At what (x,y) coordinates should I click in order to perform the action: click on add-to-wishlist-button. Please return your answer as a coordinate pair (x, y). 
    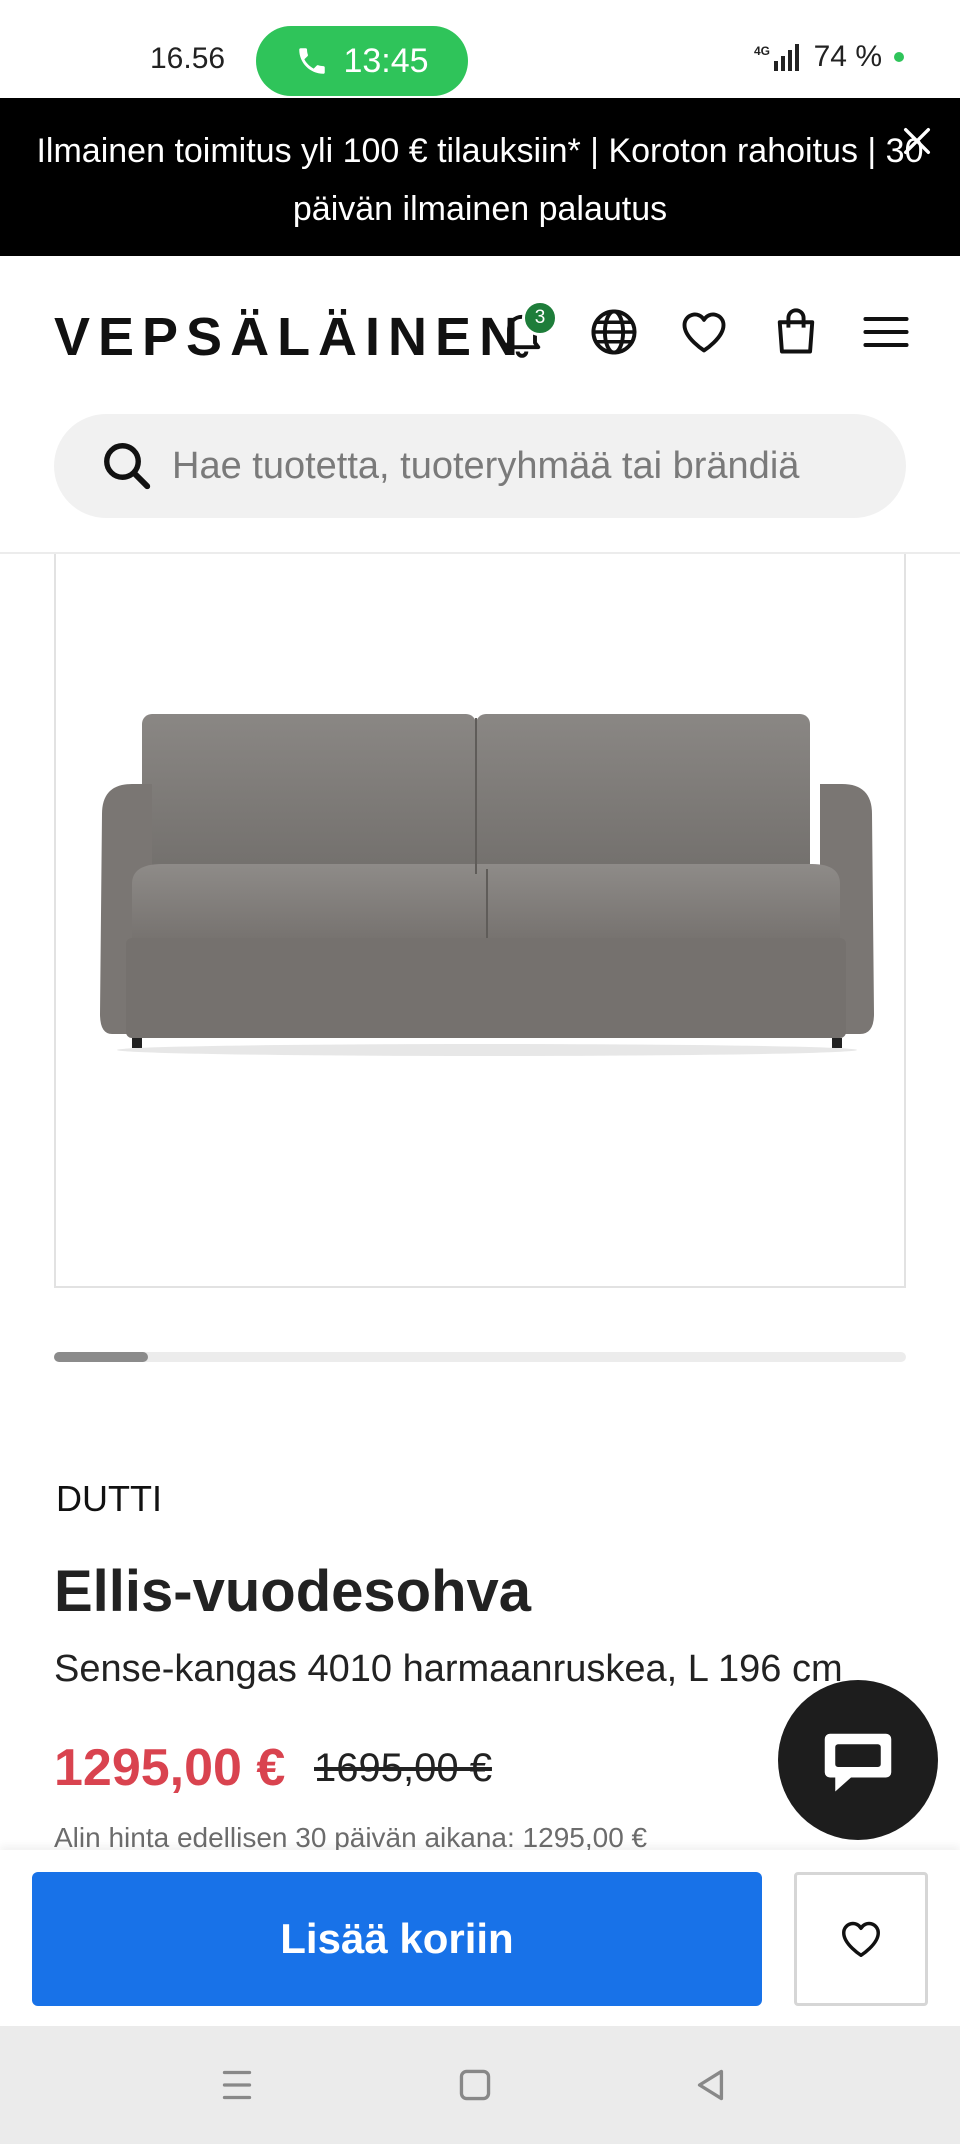
    Looking at the image, I should click on (861, 1939).